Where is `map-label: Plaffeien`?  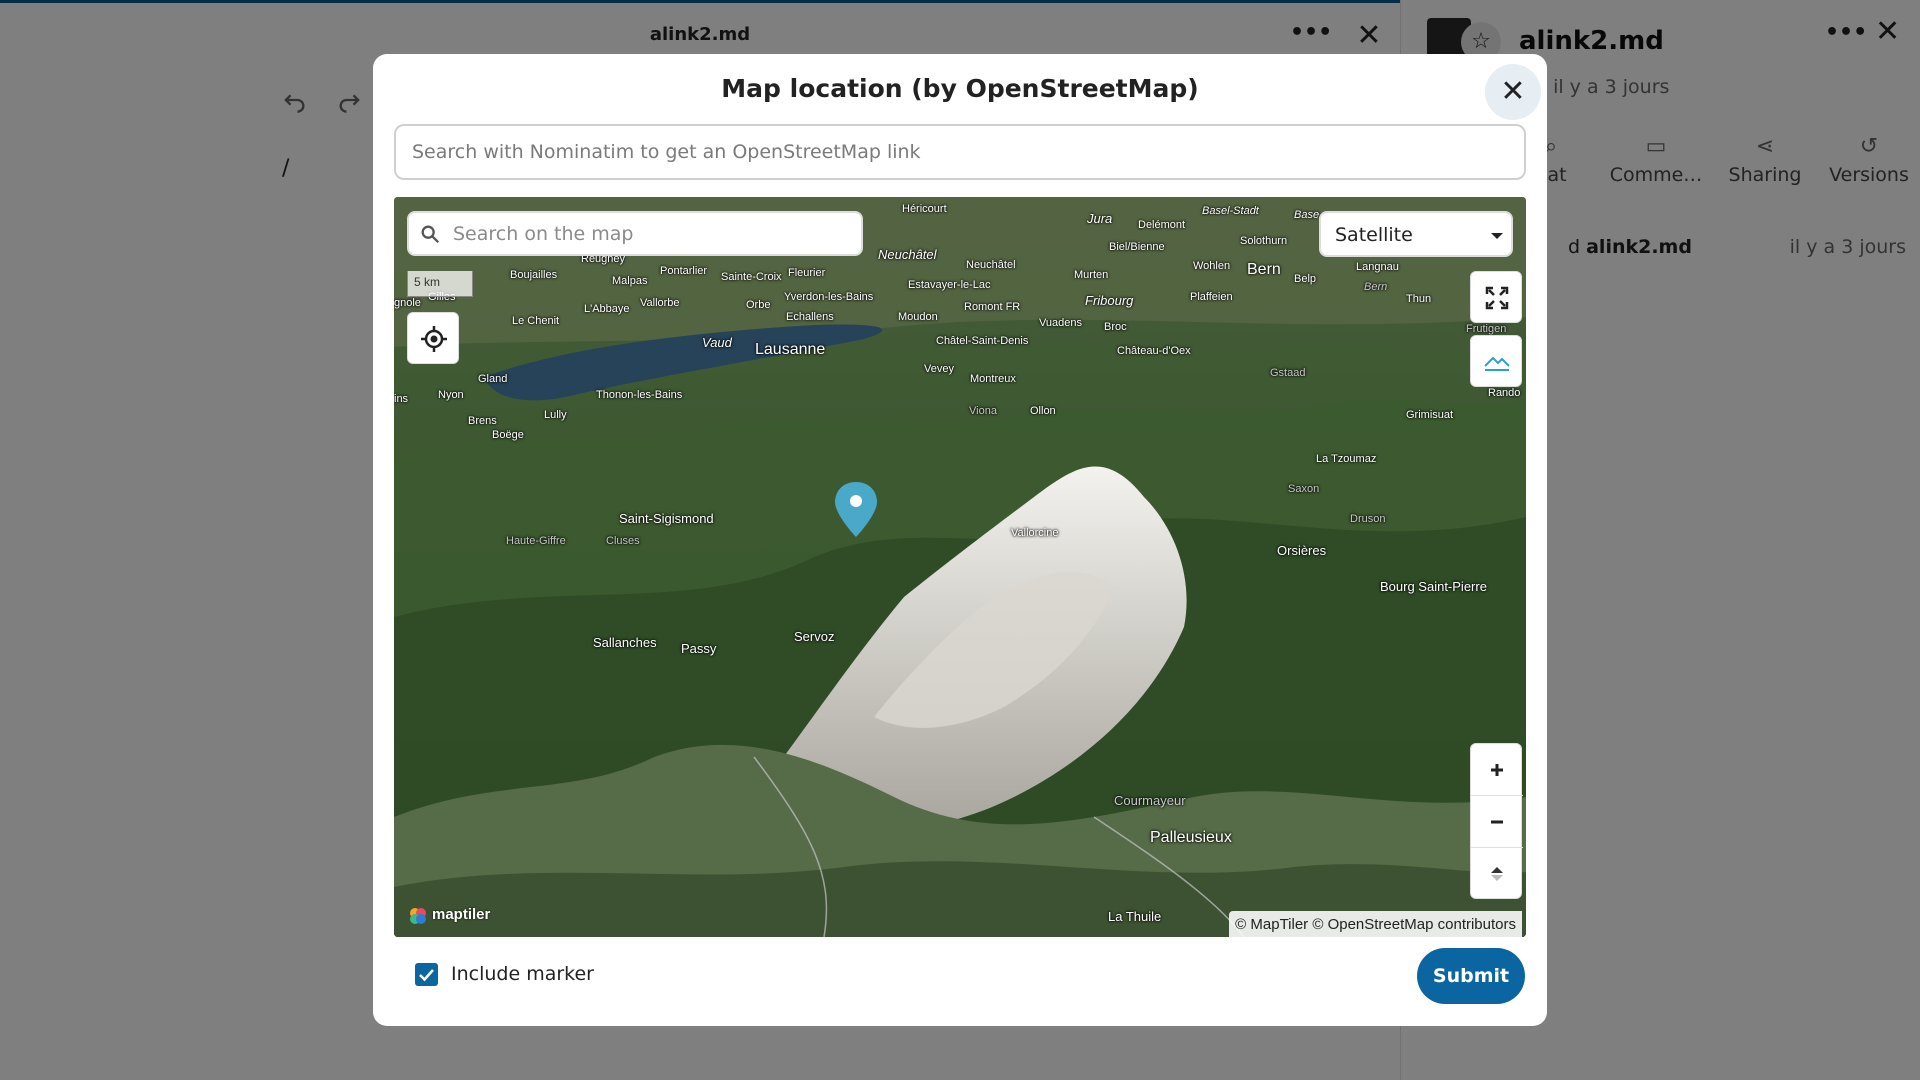 map-label: Plaffeien is located at coordinates (1211, 297).